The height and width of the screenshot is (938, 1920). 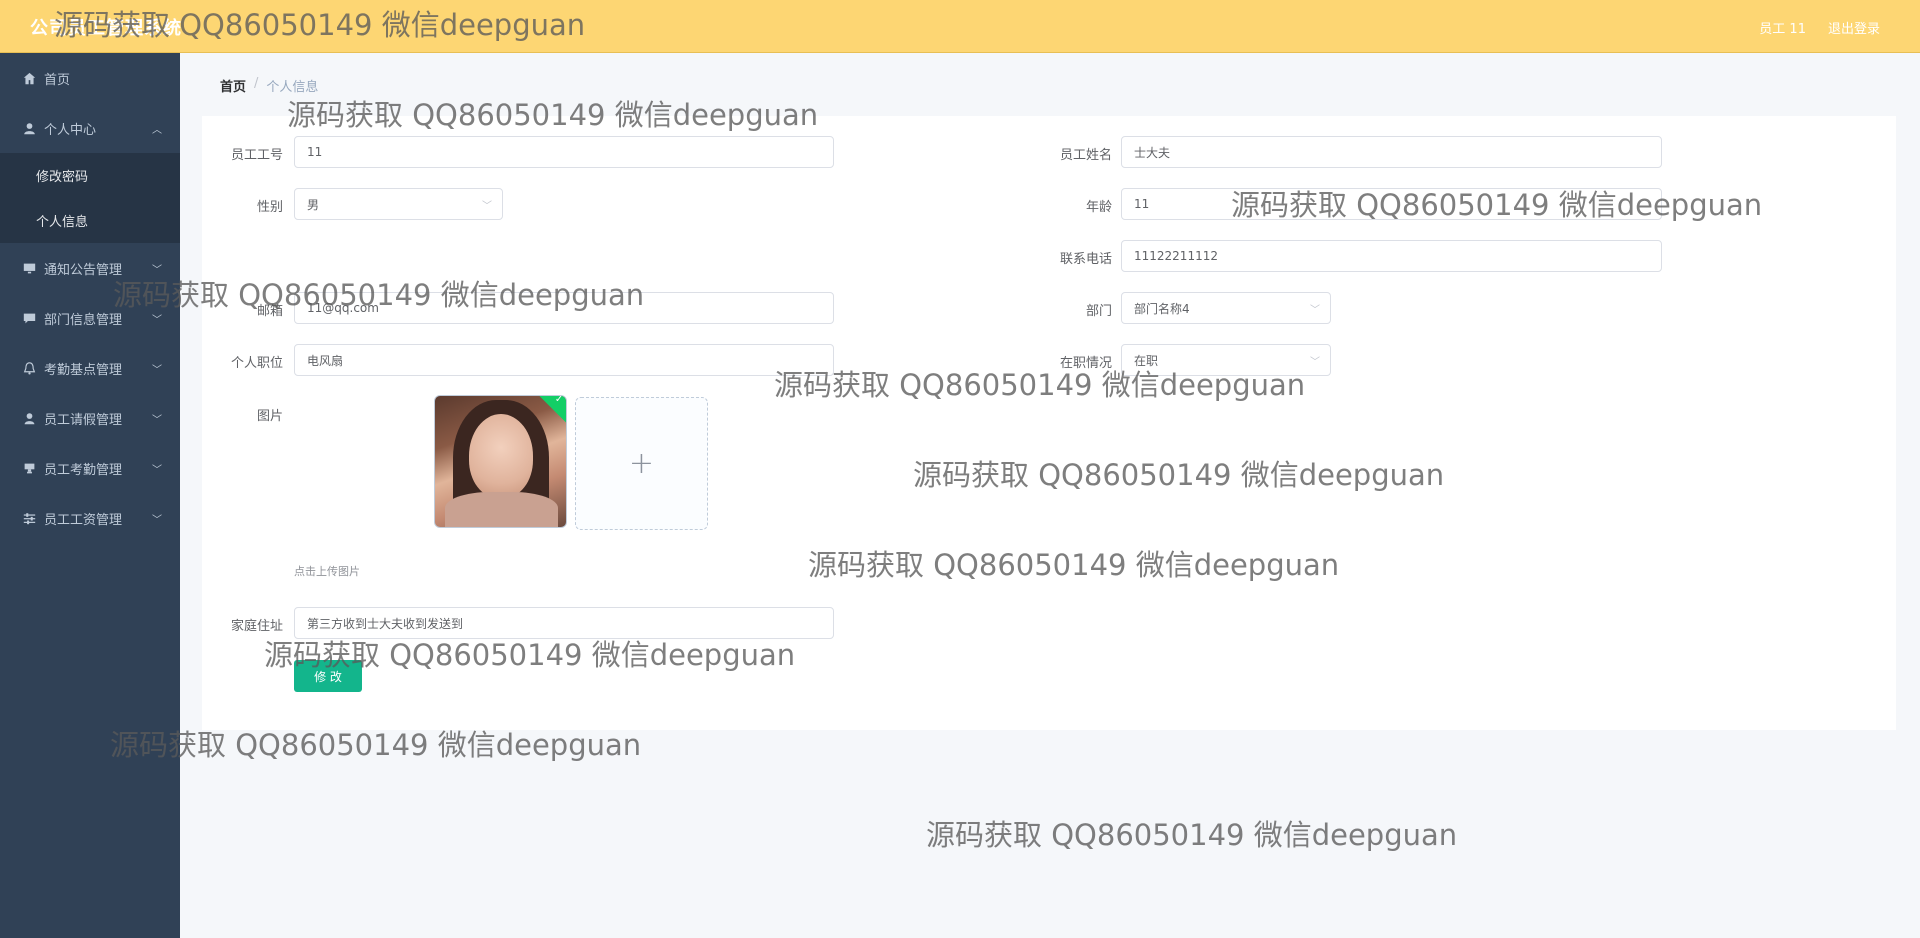 I want to click on sidebar-subitem-change-password: 修改密码, so click(x=90, y=175).